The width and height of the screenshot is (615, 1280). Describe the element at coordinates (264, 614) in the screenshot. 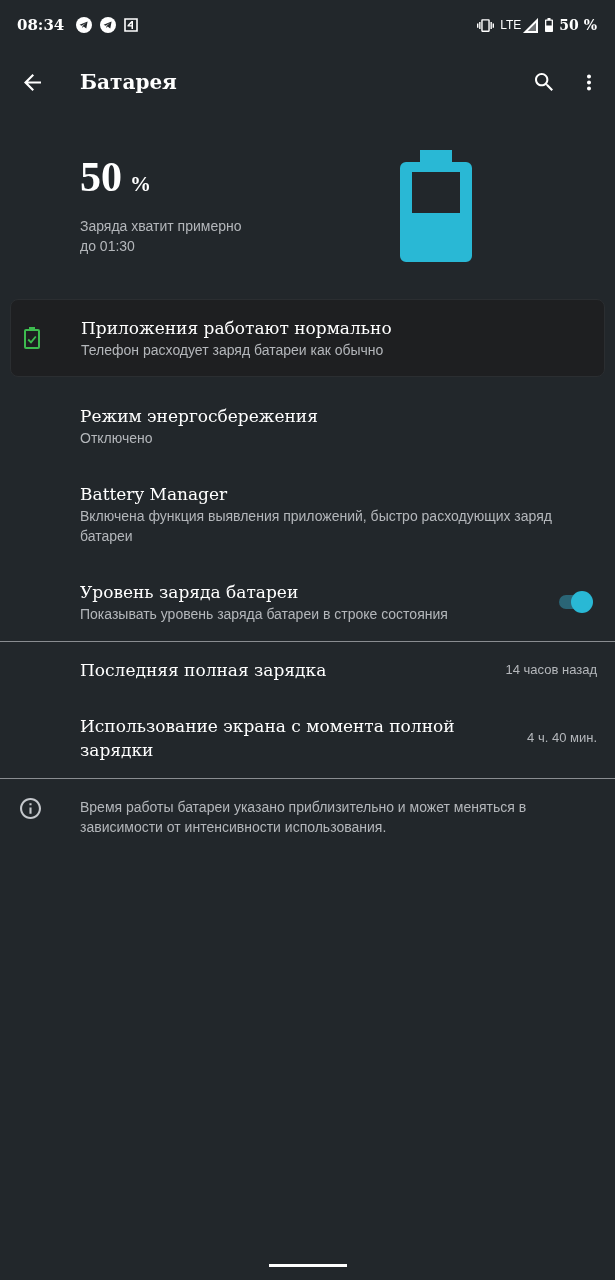

I see `setting-description: Показывать уровень заряда батареи в строке состояния` at that location.